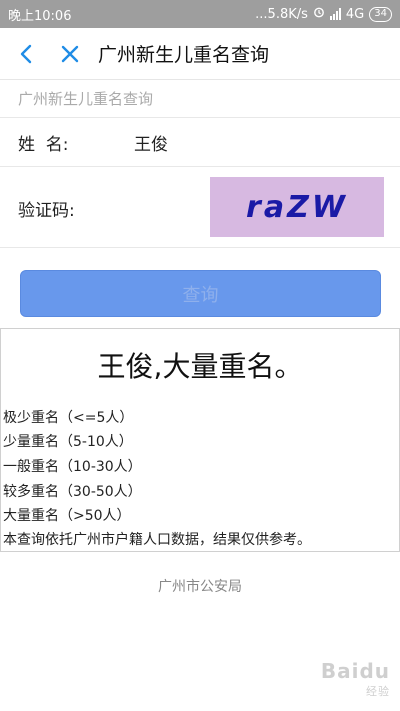 This screenshot has width=400, height=711. I want to click on nav-bar: 广州新生儿重名查询, so click(200, 54).